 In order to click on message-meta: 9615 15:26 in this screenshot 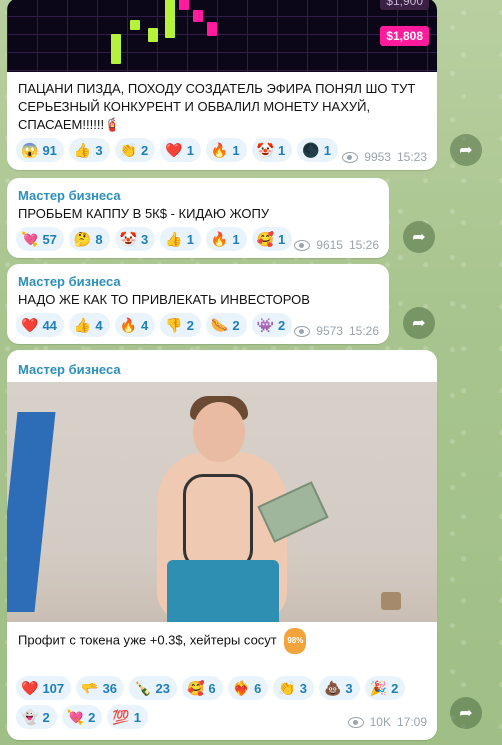, I will do `click(336, 245)`.